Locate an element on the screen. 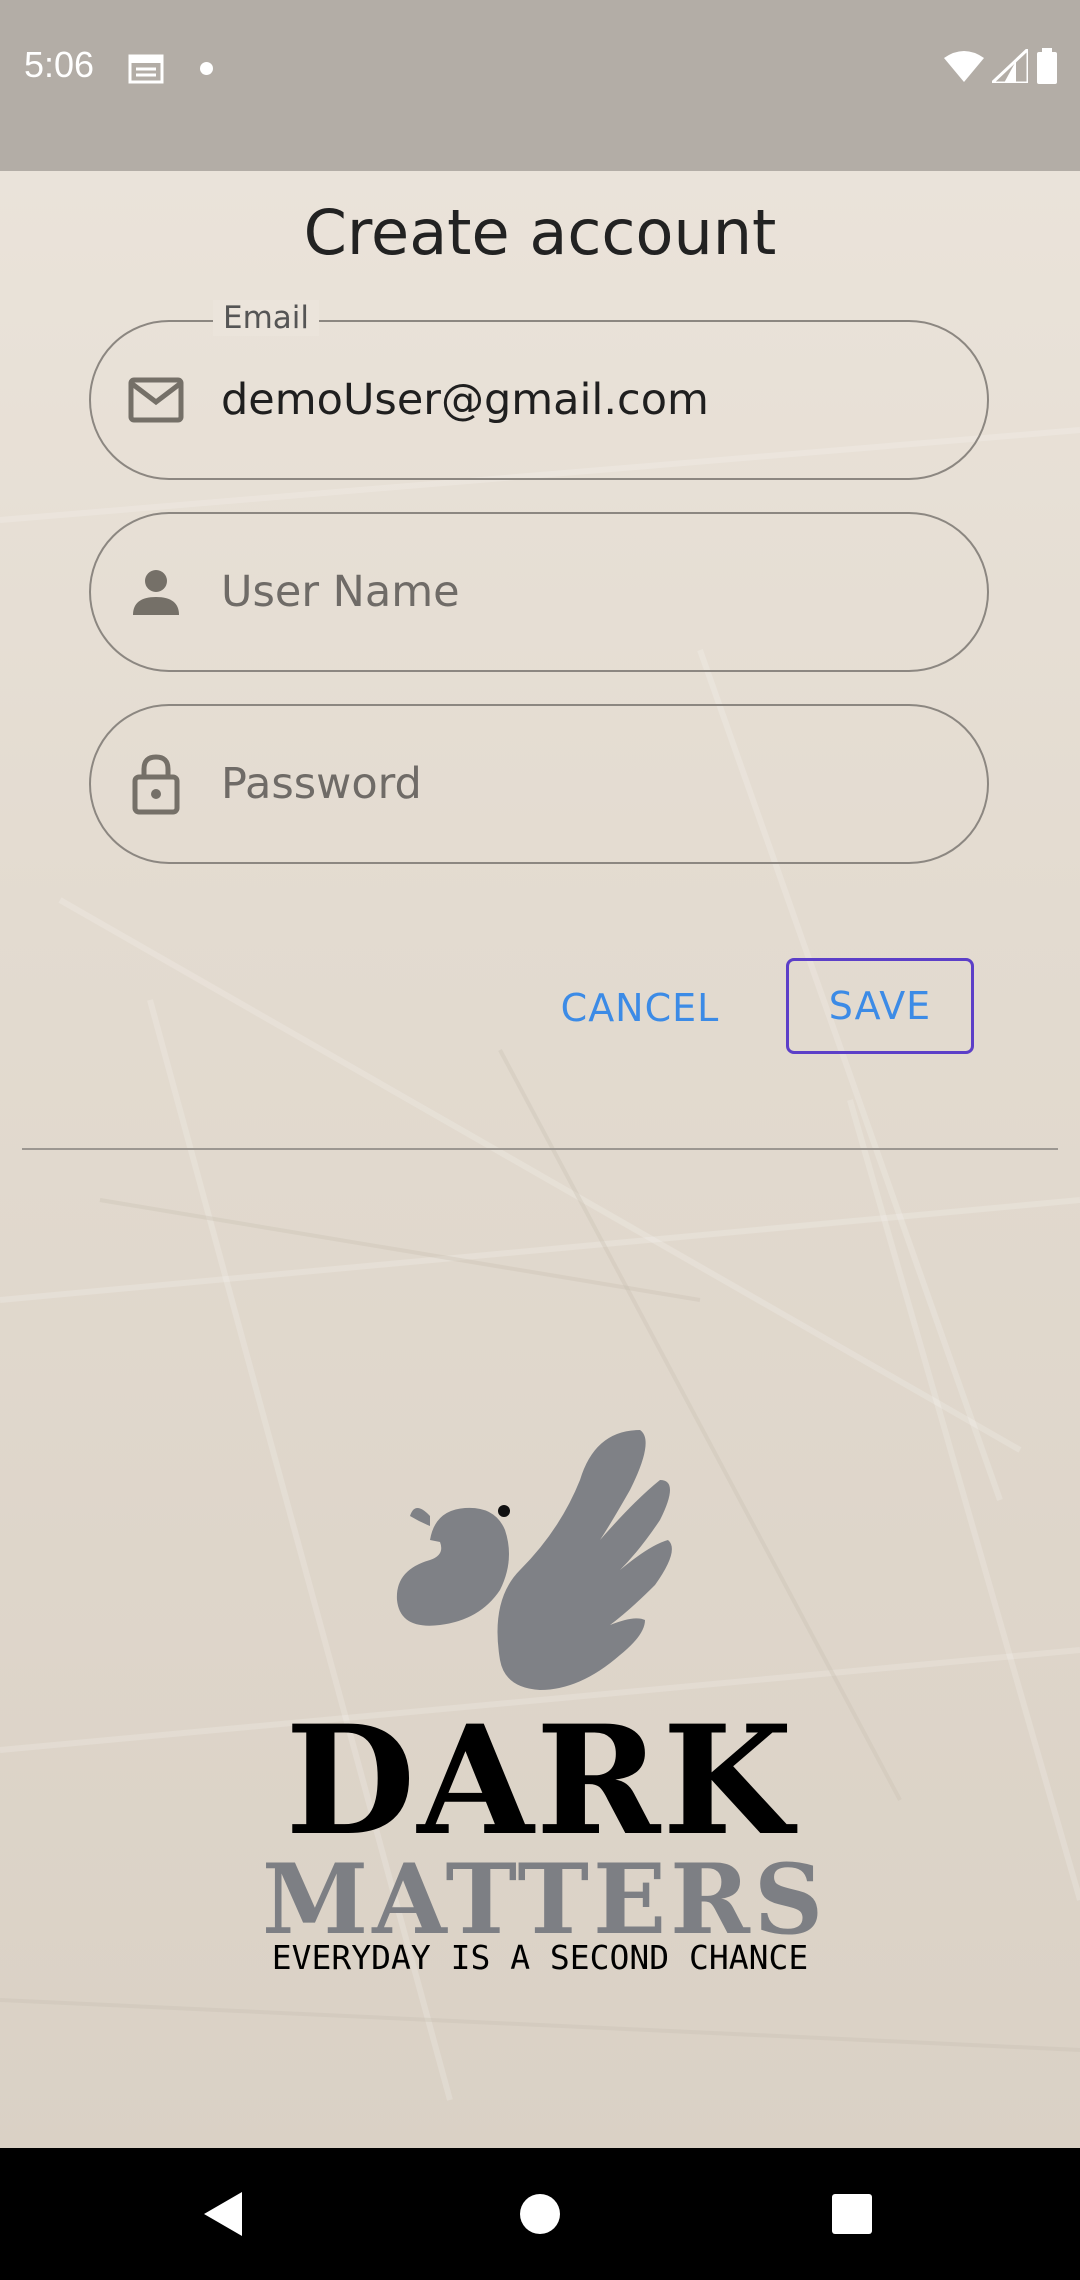 The height and width of the screenshot is (2280, 1080). username-field: User Name is located at coordinates (539, 592).